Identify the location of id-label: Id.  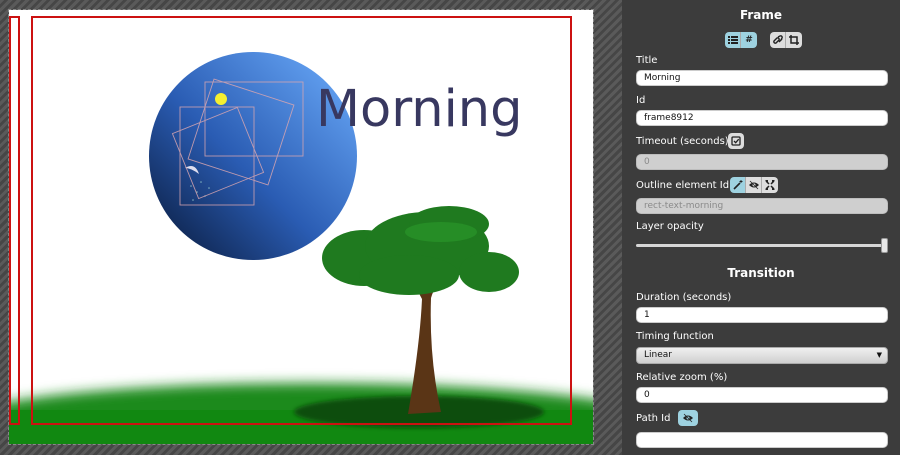
(641, 100).